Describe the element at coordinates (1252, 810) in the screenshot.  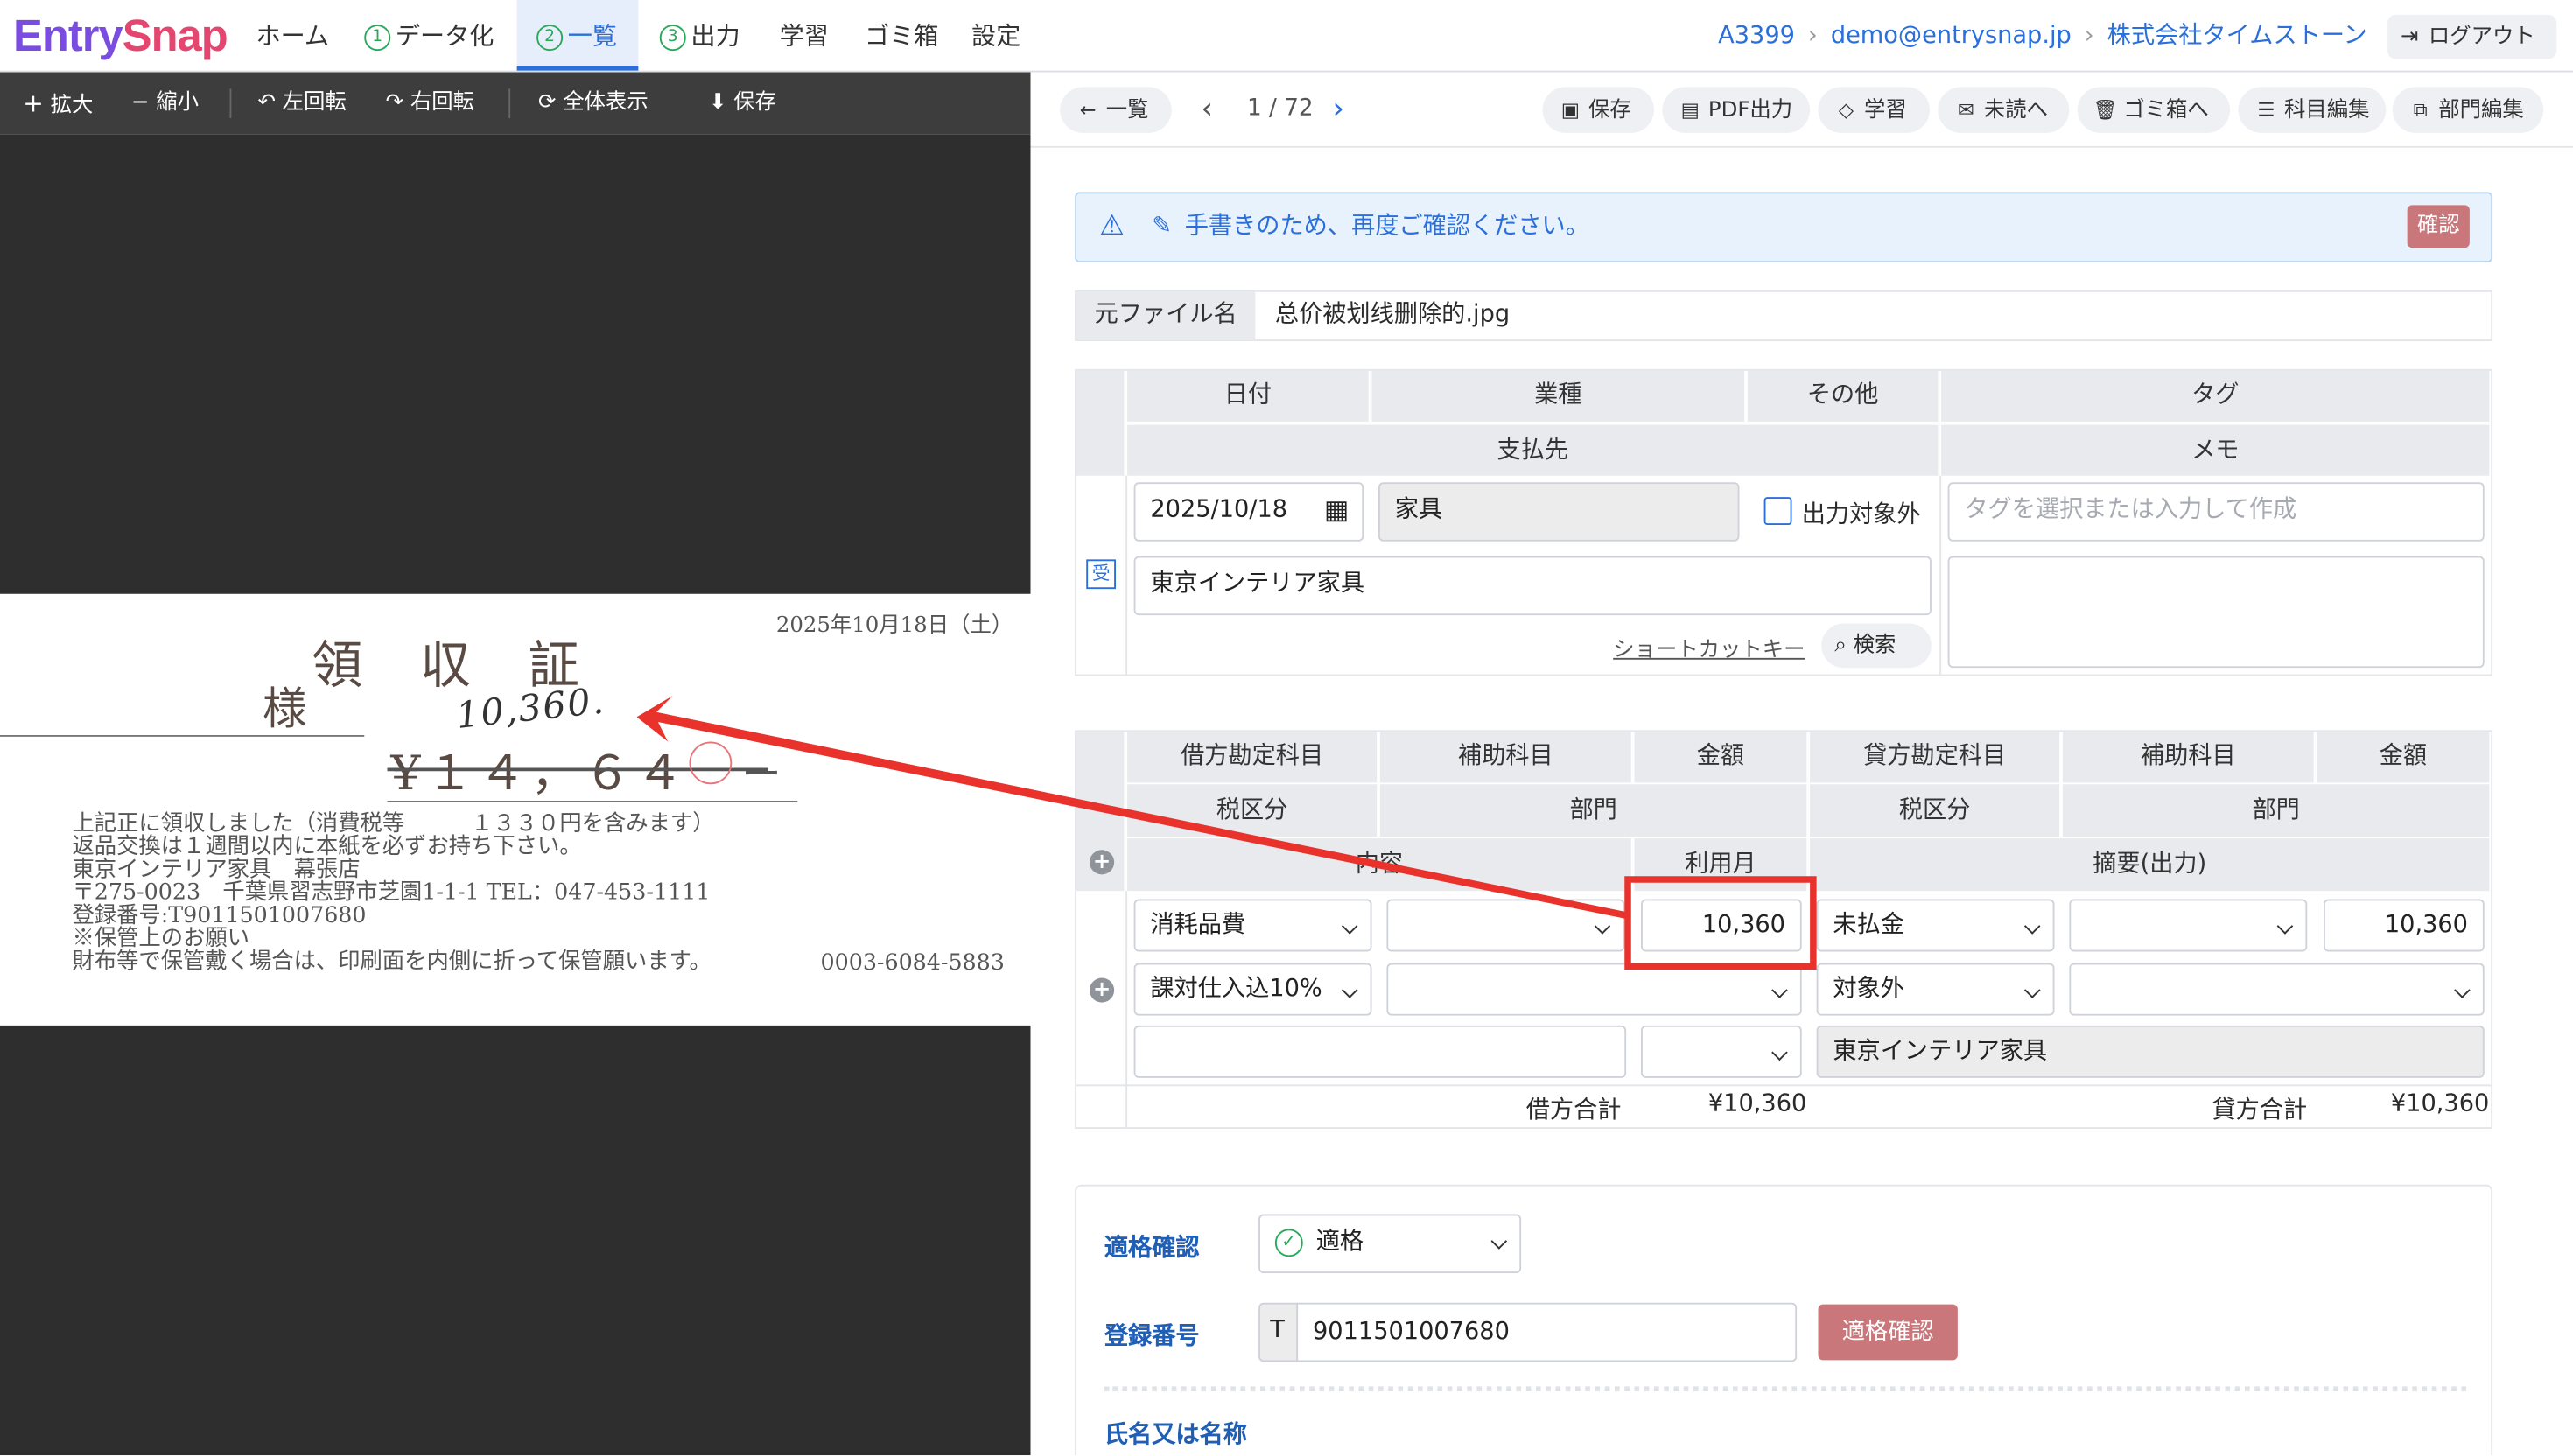
I see `debit-tax-header: 税区分` at that location.